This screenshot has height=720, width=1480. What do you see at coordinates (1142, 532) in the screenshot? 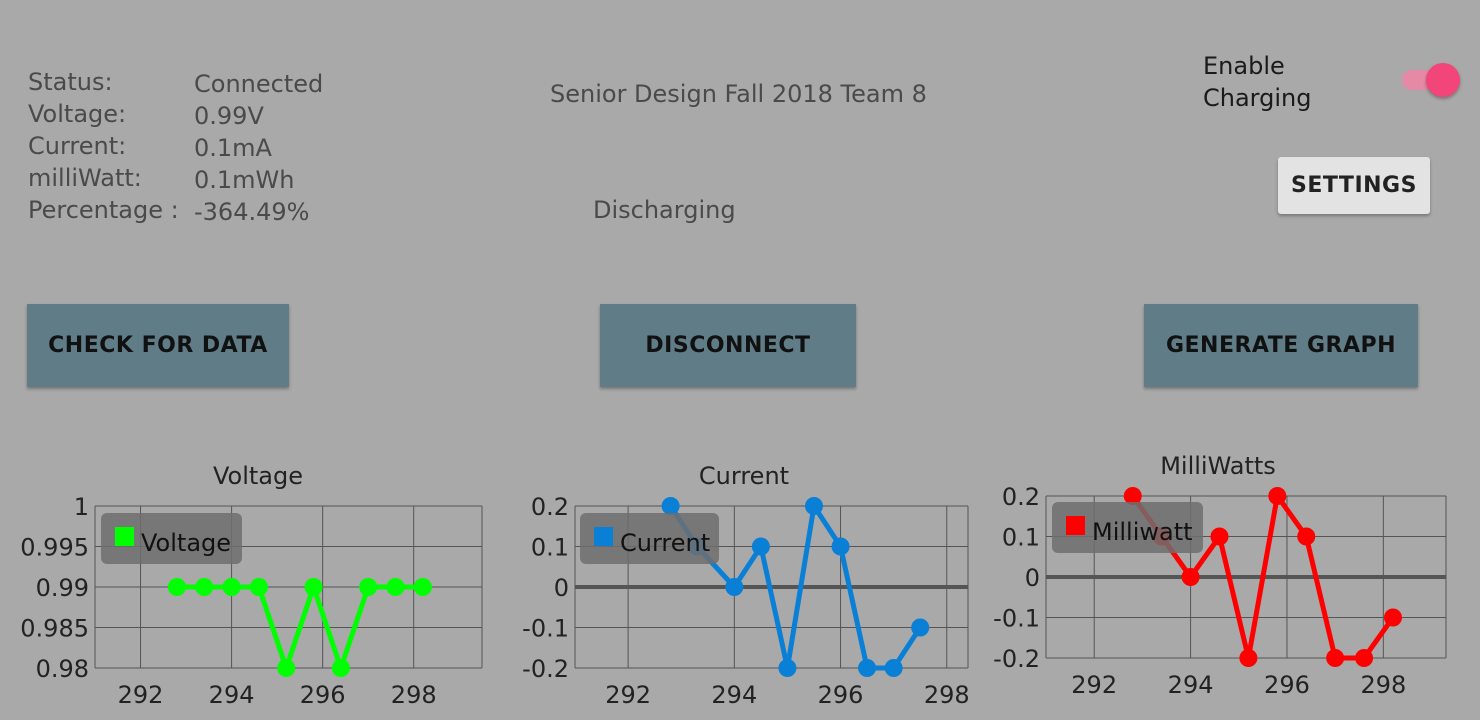
I see `legend-label: Milliwatt` at bounding box center [1142, 532].